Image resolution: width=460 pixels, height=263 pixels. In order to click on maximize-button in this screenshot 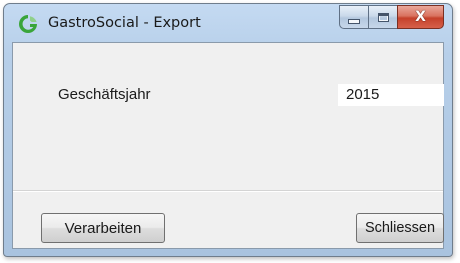, I will do `click(382, 17)`.